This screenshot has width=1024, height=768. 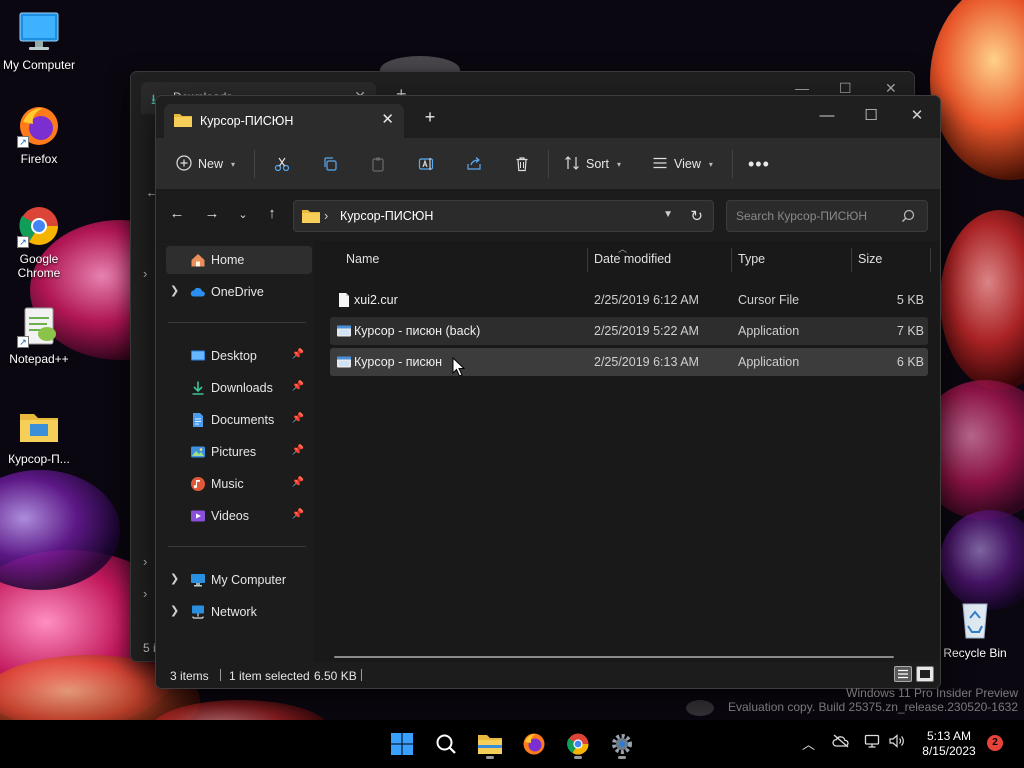 What do you see at coordinates (239, 260) in the screenshot?
I see `sidebar-item-home: Home` at bounding box center [239, 260].